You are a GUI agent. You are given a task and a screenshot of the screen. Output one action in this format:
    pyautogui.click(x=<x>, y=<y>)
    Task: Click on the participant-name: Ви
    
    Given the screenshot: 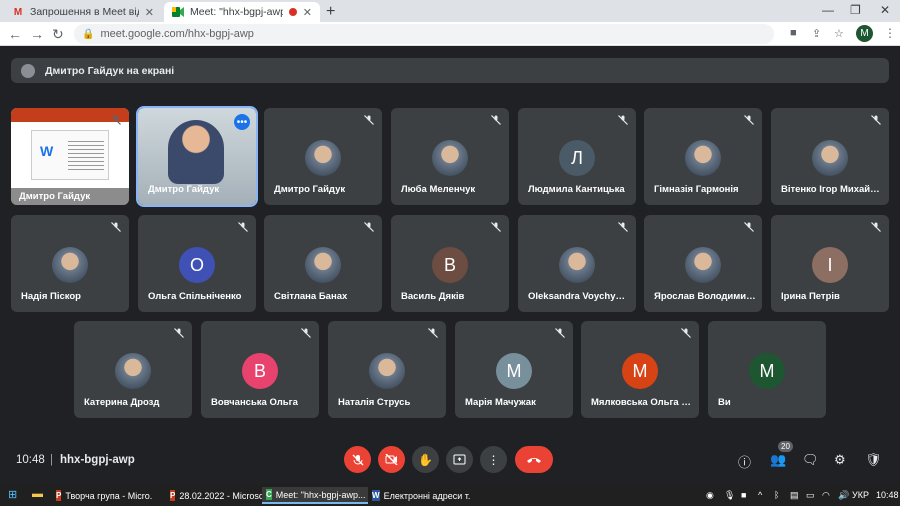 What is the action you would take?
    pyautogui.click(x=724, y=402)
    